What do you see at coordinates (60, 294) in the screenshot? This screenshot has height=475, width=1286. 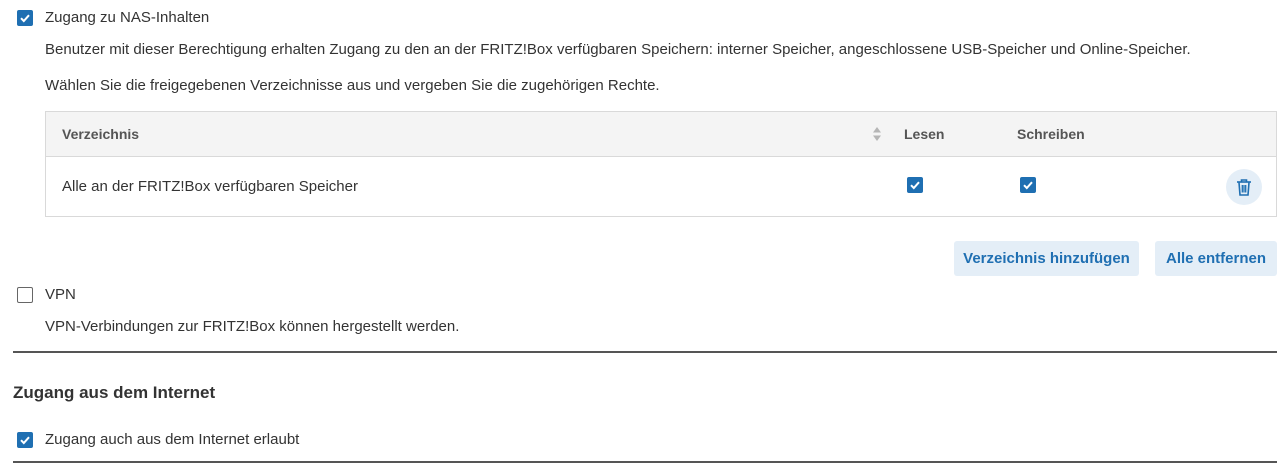 I see `vpn-label: VPN` at bounding box center [60, 294].